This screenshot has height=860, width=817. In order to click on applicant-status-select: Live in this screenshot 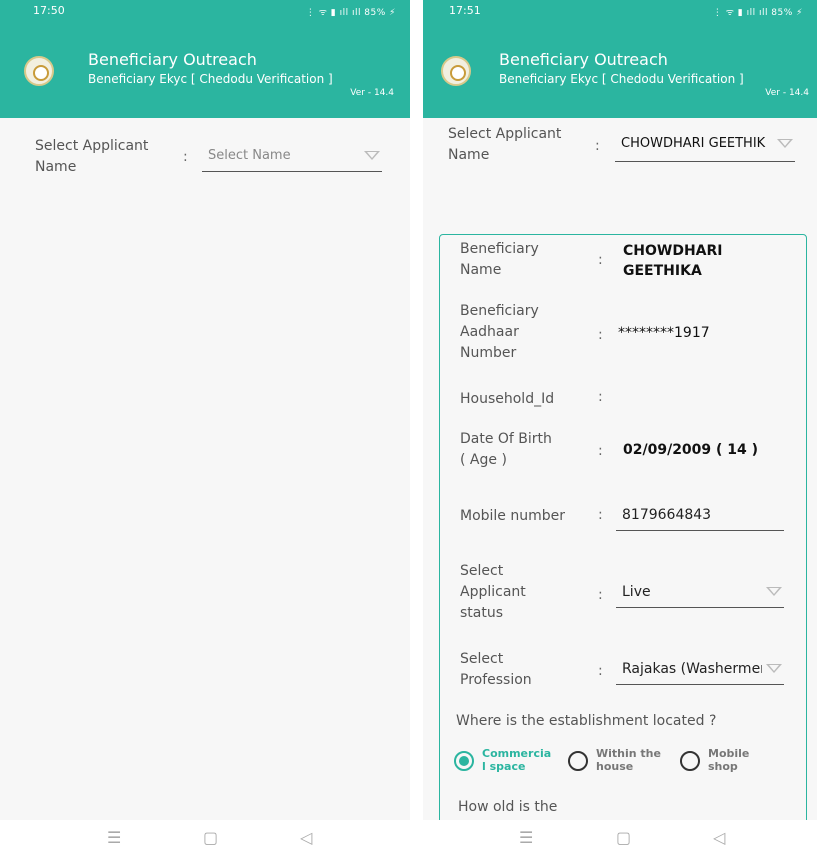, I will do `click(700, 596)`.